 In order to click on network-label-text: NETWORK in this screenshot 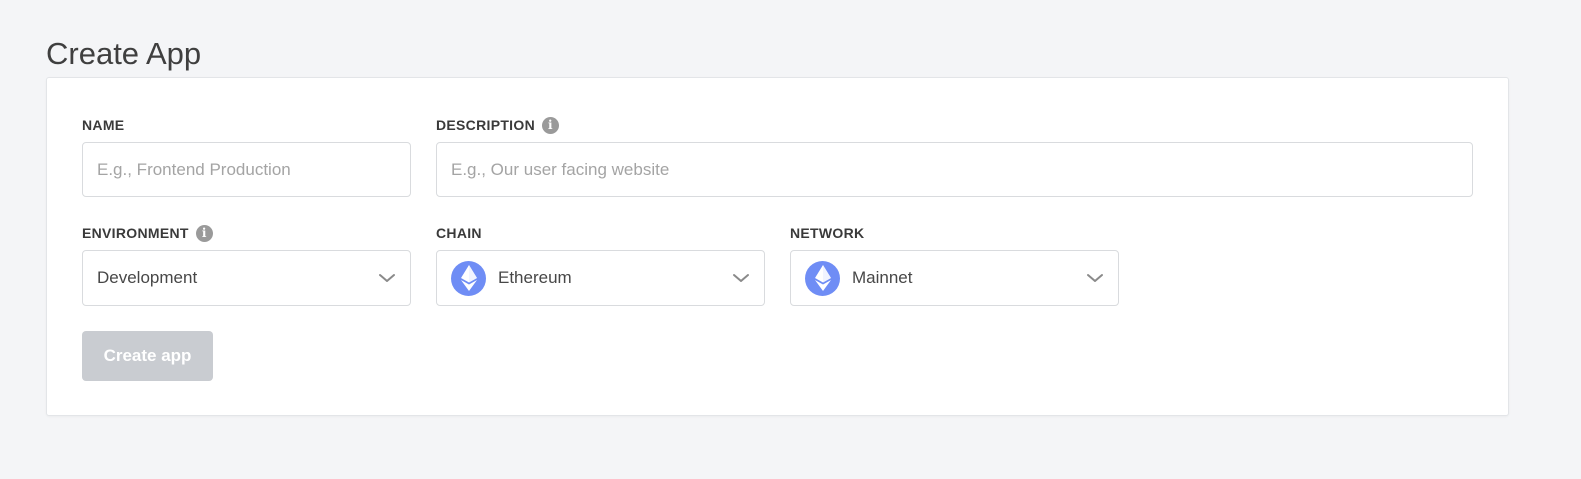, I will do `click(827, 233)`.